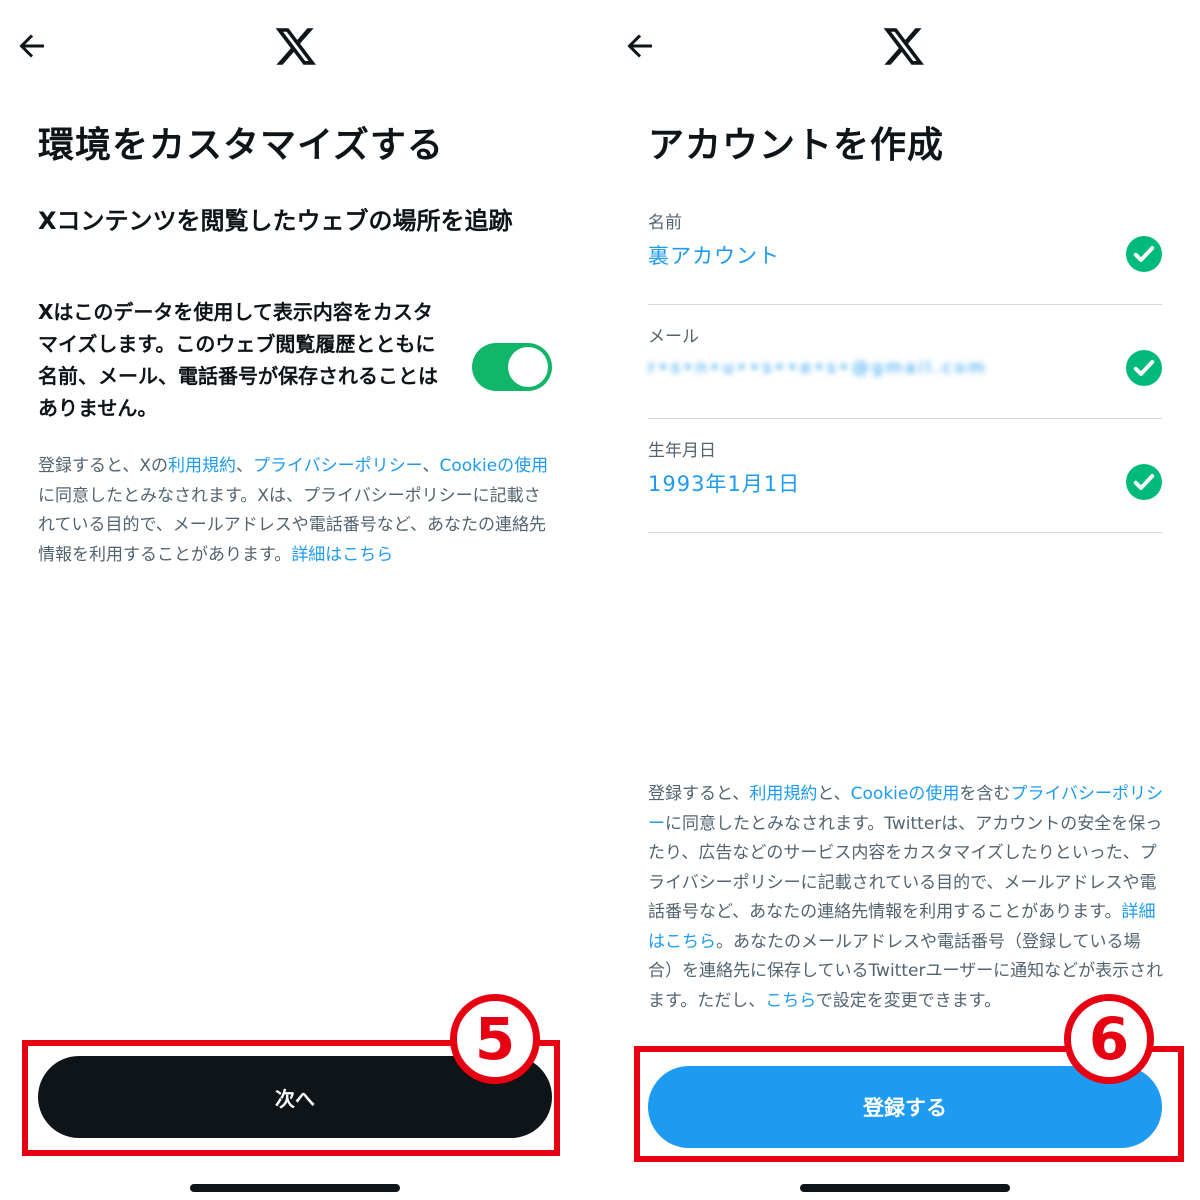 The width and height of the screenshot is (1200, 1200). What do you see at coordinates (528, 367) in the screenshot?
I see `toggle-knob` at bounding box center [528, 367].